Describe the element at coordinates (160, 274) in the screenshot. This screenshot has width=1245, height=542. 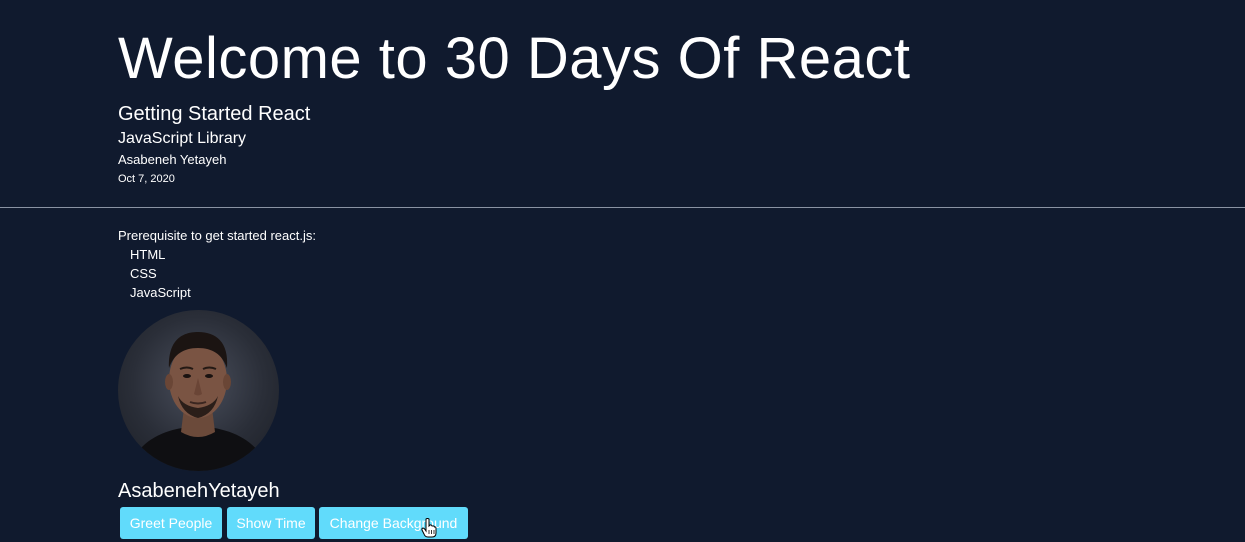
I see `tech-list: HTML CSS JavaScript` at that location.